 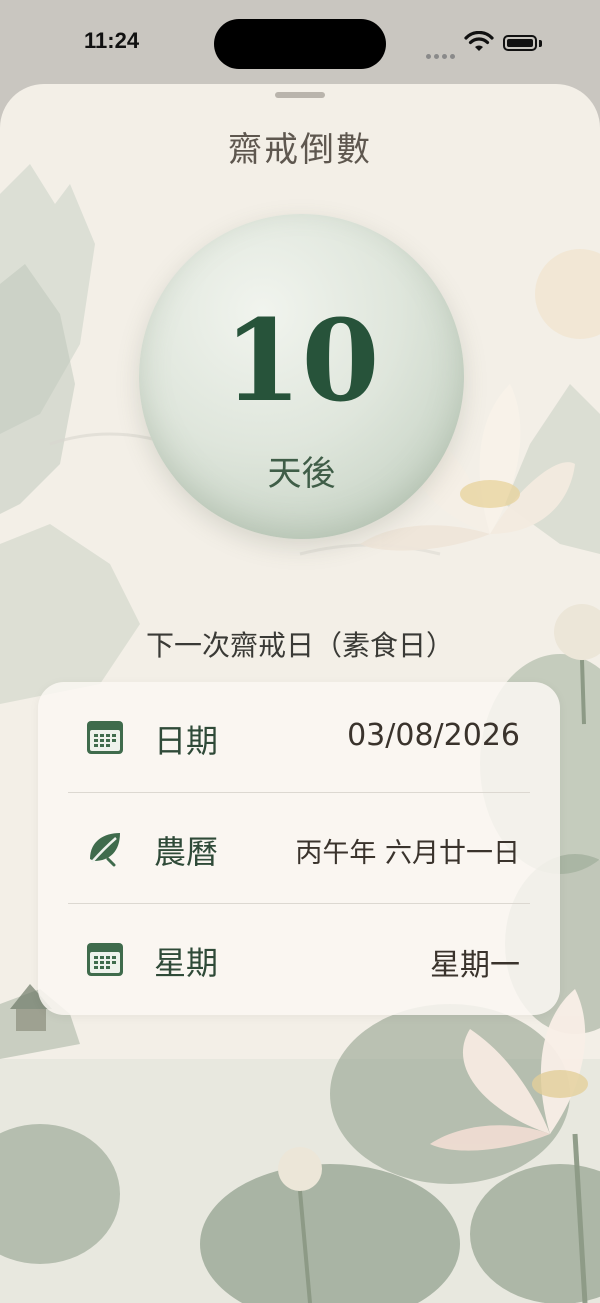 I want to click on countdown-orb: 10 天後, so click(x=301, y=376).